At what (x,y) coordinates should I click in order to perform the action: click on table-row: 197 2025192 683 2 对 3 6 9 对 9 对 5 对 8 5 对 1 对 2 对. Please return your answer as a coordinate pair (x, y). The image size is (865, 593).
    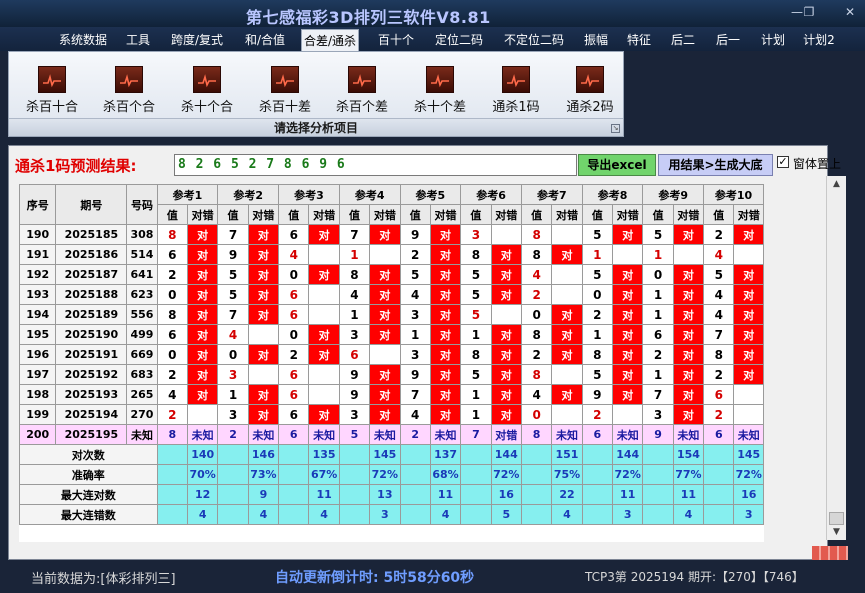
    Looking at the image, I should click on (391, 374).